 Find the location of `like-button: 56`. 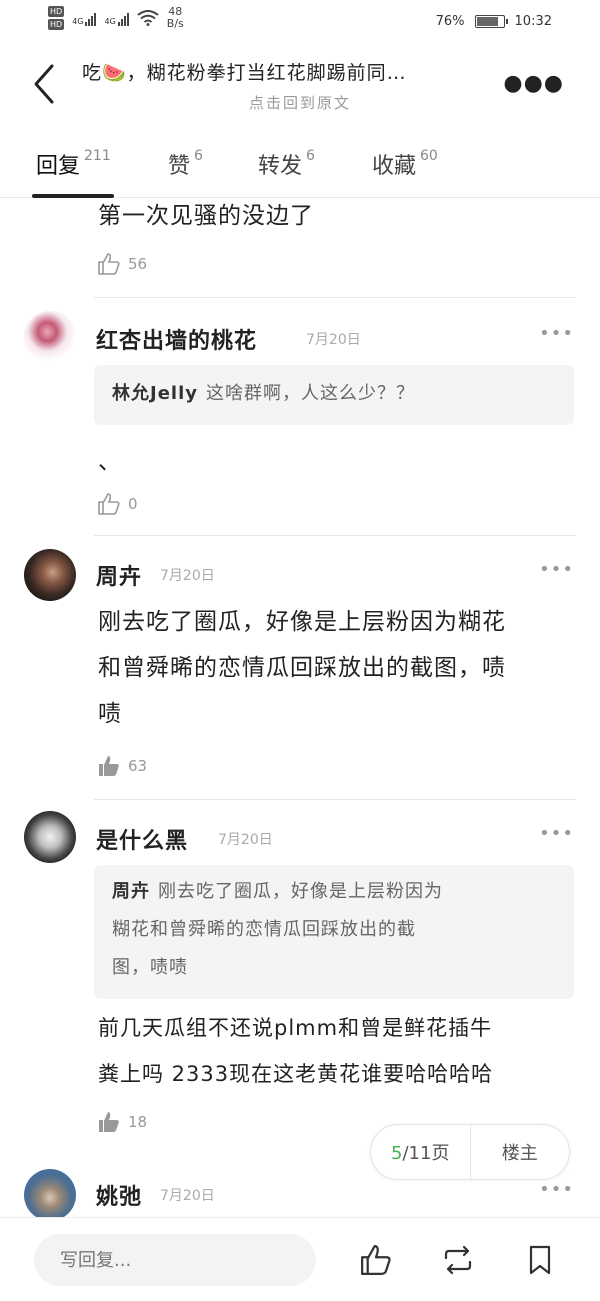

like-button: 56 is located at coordinates (121, 264).